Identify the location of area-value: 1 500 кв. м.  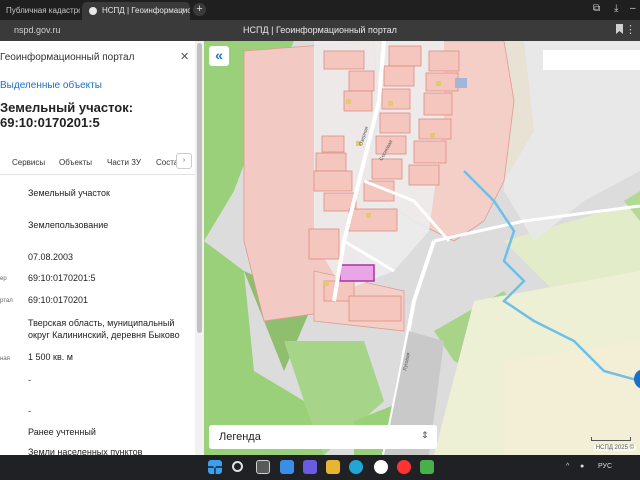
(50, 357).